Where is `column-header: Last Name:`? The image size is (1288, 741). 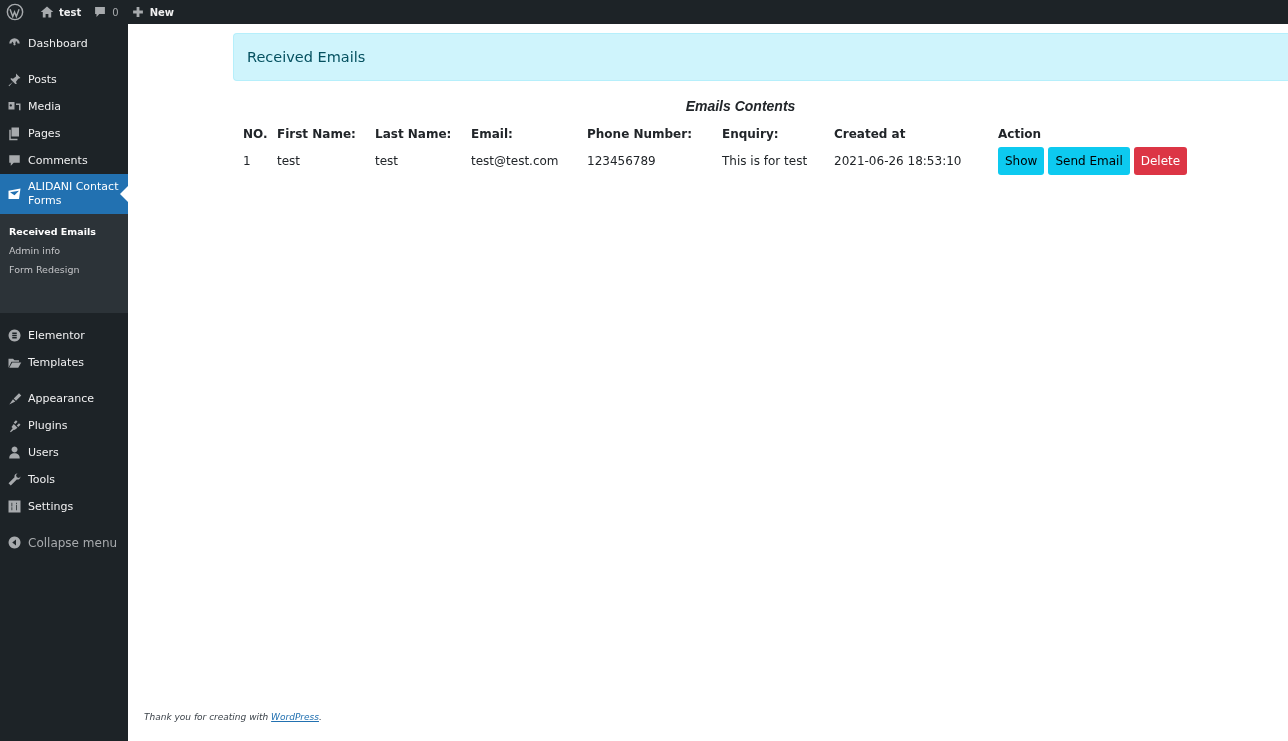
column-header: Last Name: is located at coordinates (414, 134).